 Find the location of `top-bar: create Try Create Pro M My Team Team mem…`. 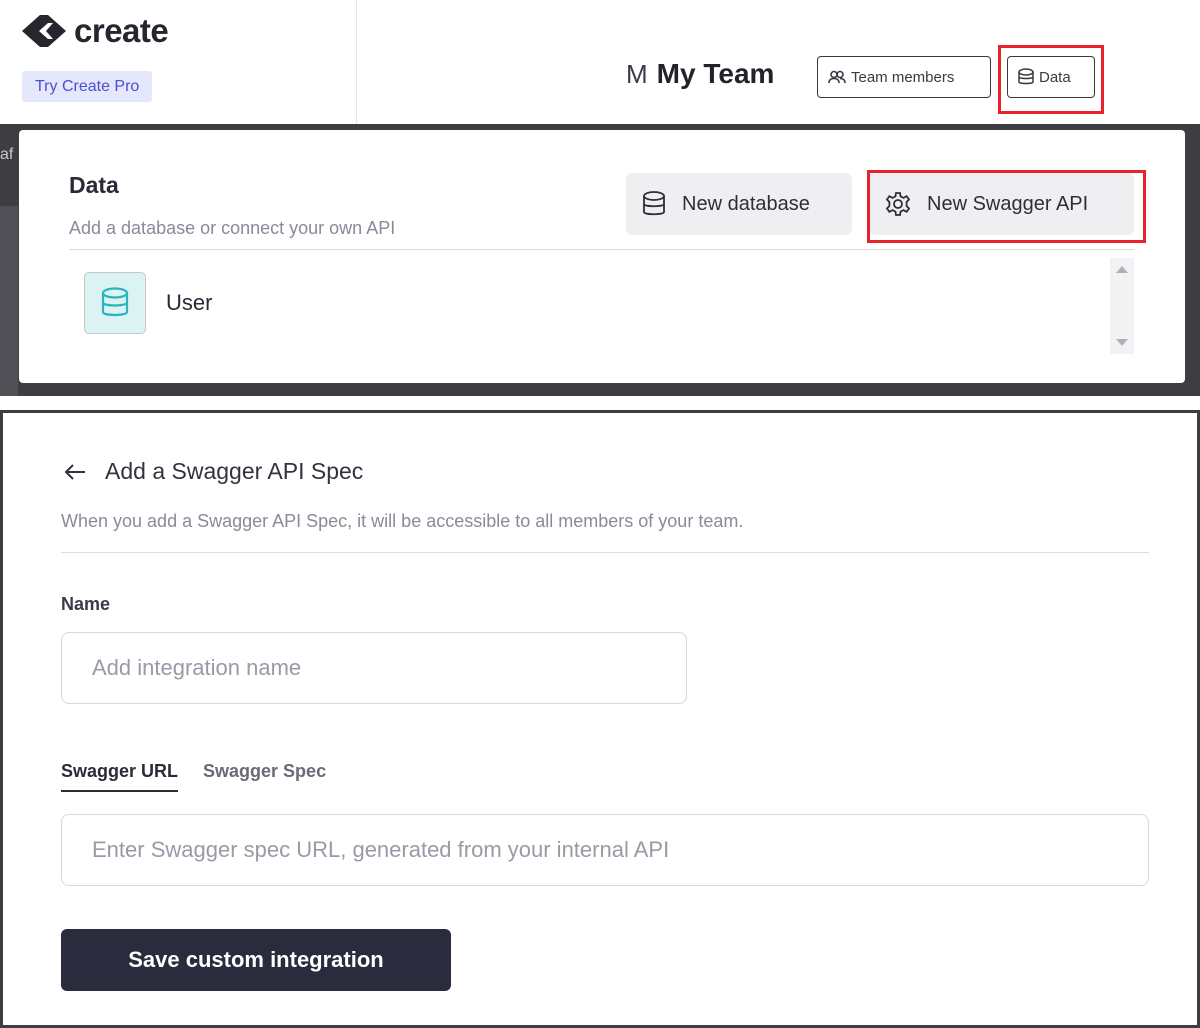

top-bar: create Try Create Pro M My Team Team mem… is located at coordinates (600, 62).